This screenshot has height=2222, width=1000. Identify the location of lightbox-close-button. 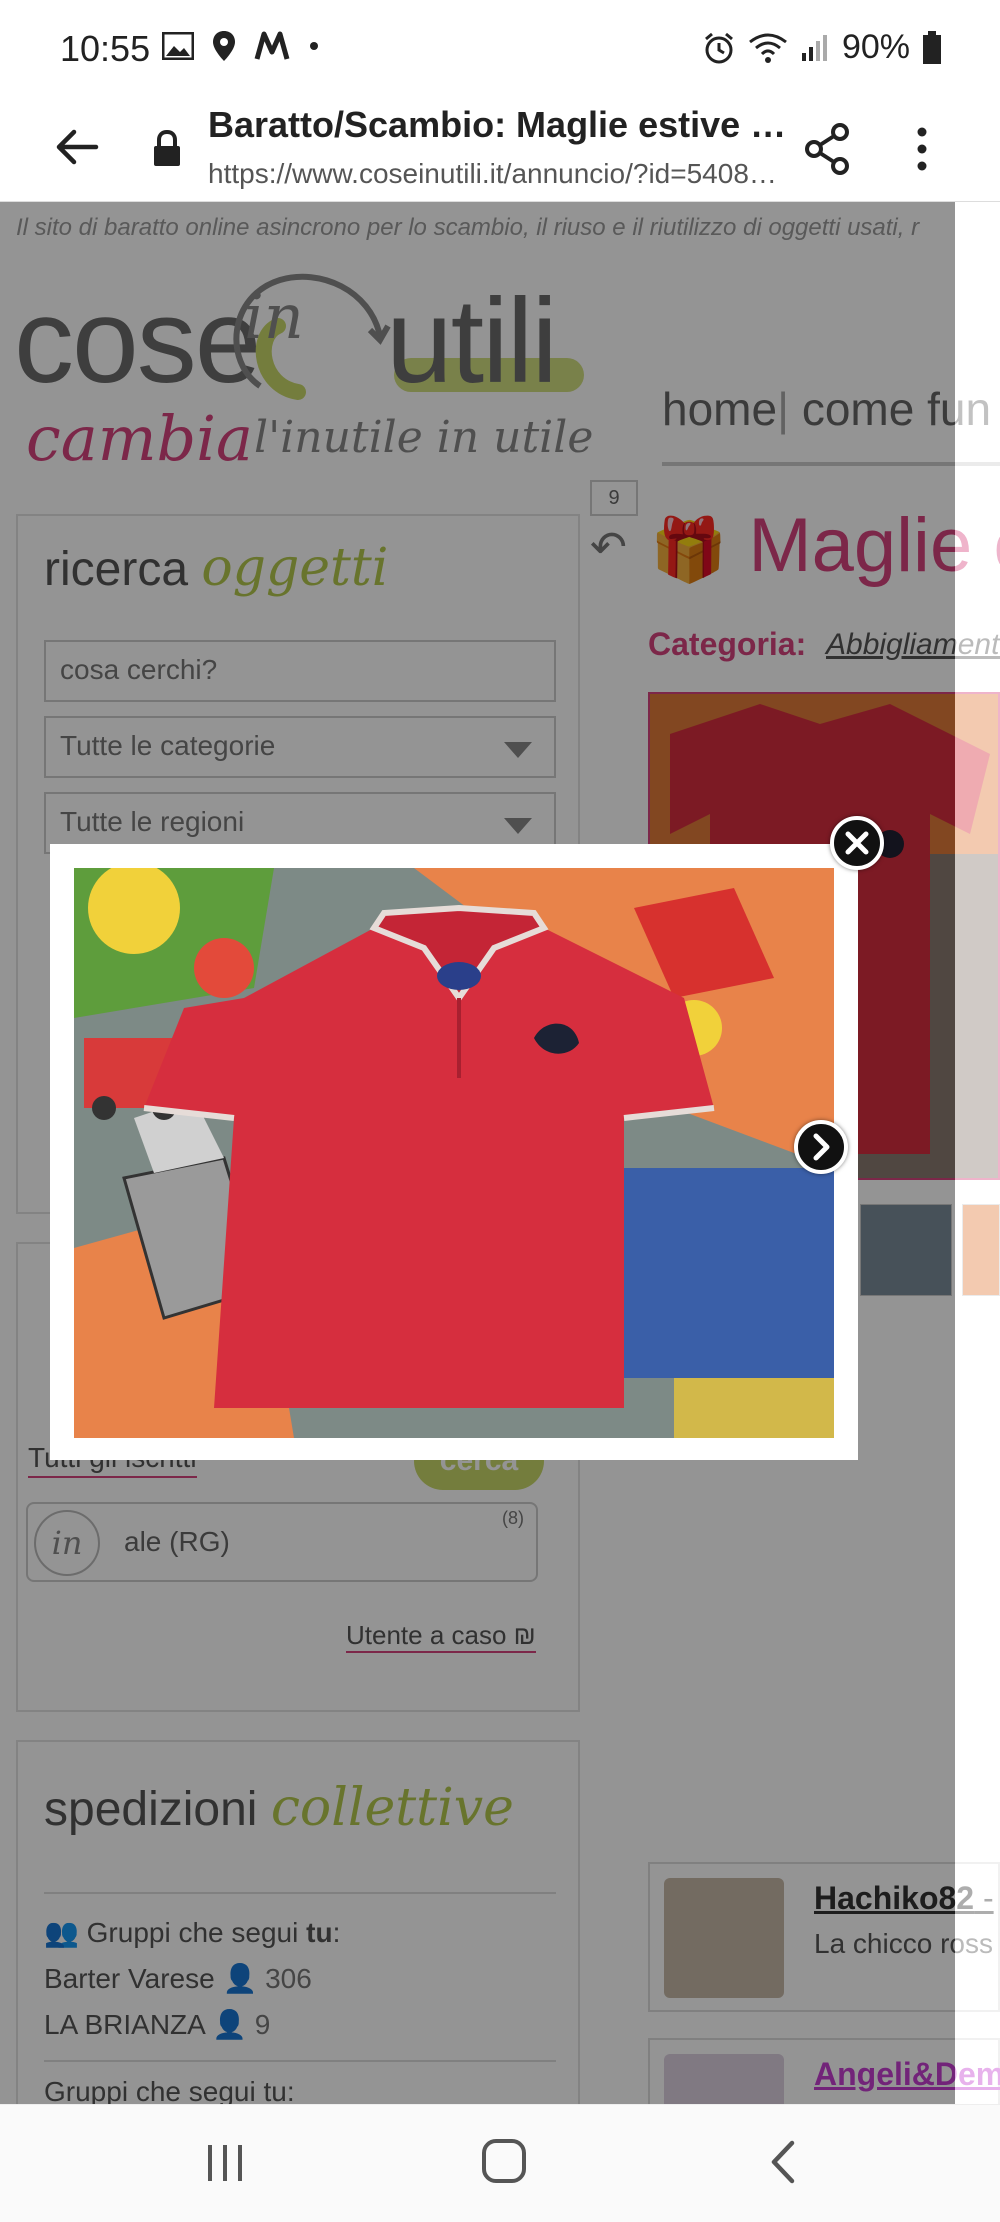
(857, 843).